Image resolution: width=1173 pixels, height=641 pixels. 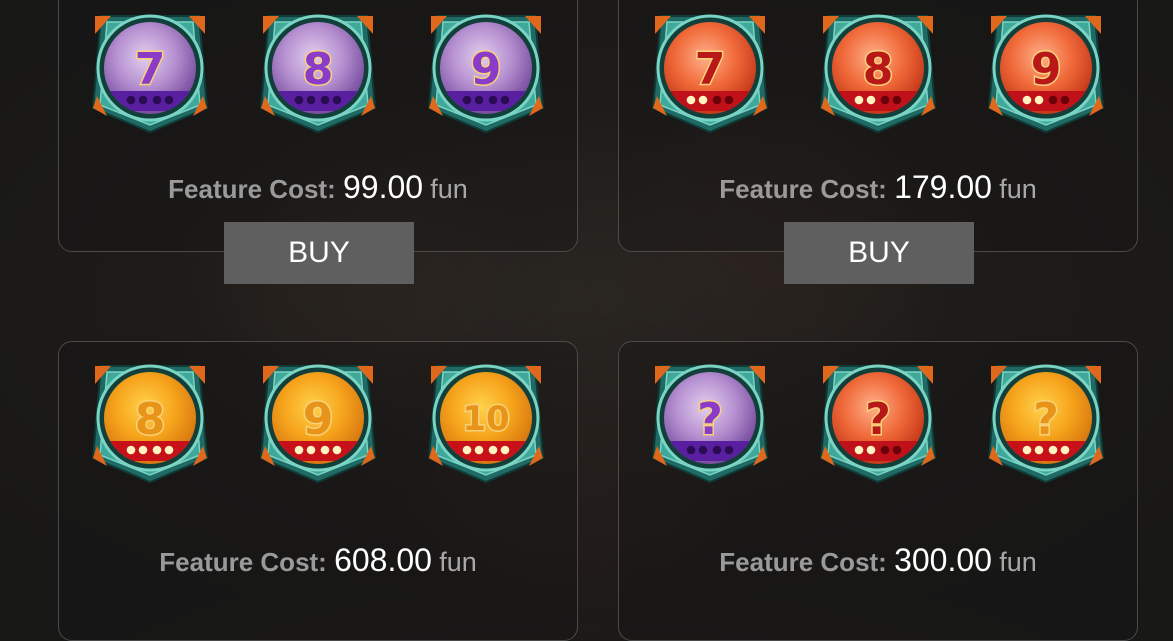 I want to click on symbol-icon: 10, so click(x=486, y=424).